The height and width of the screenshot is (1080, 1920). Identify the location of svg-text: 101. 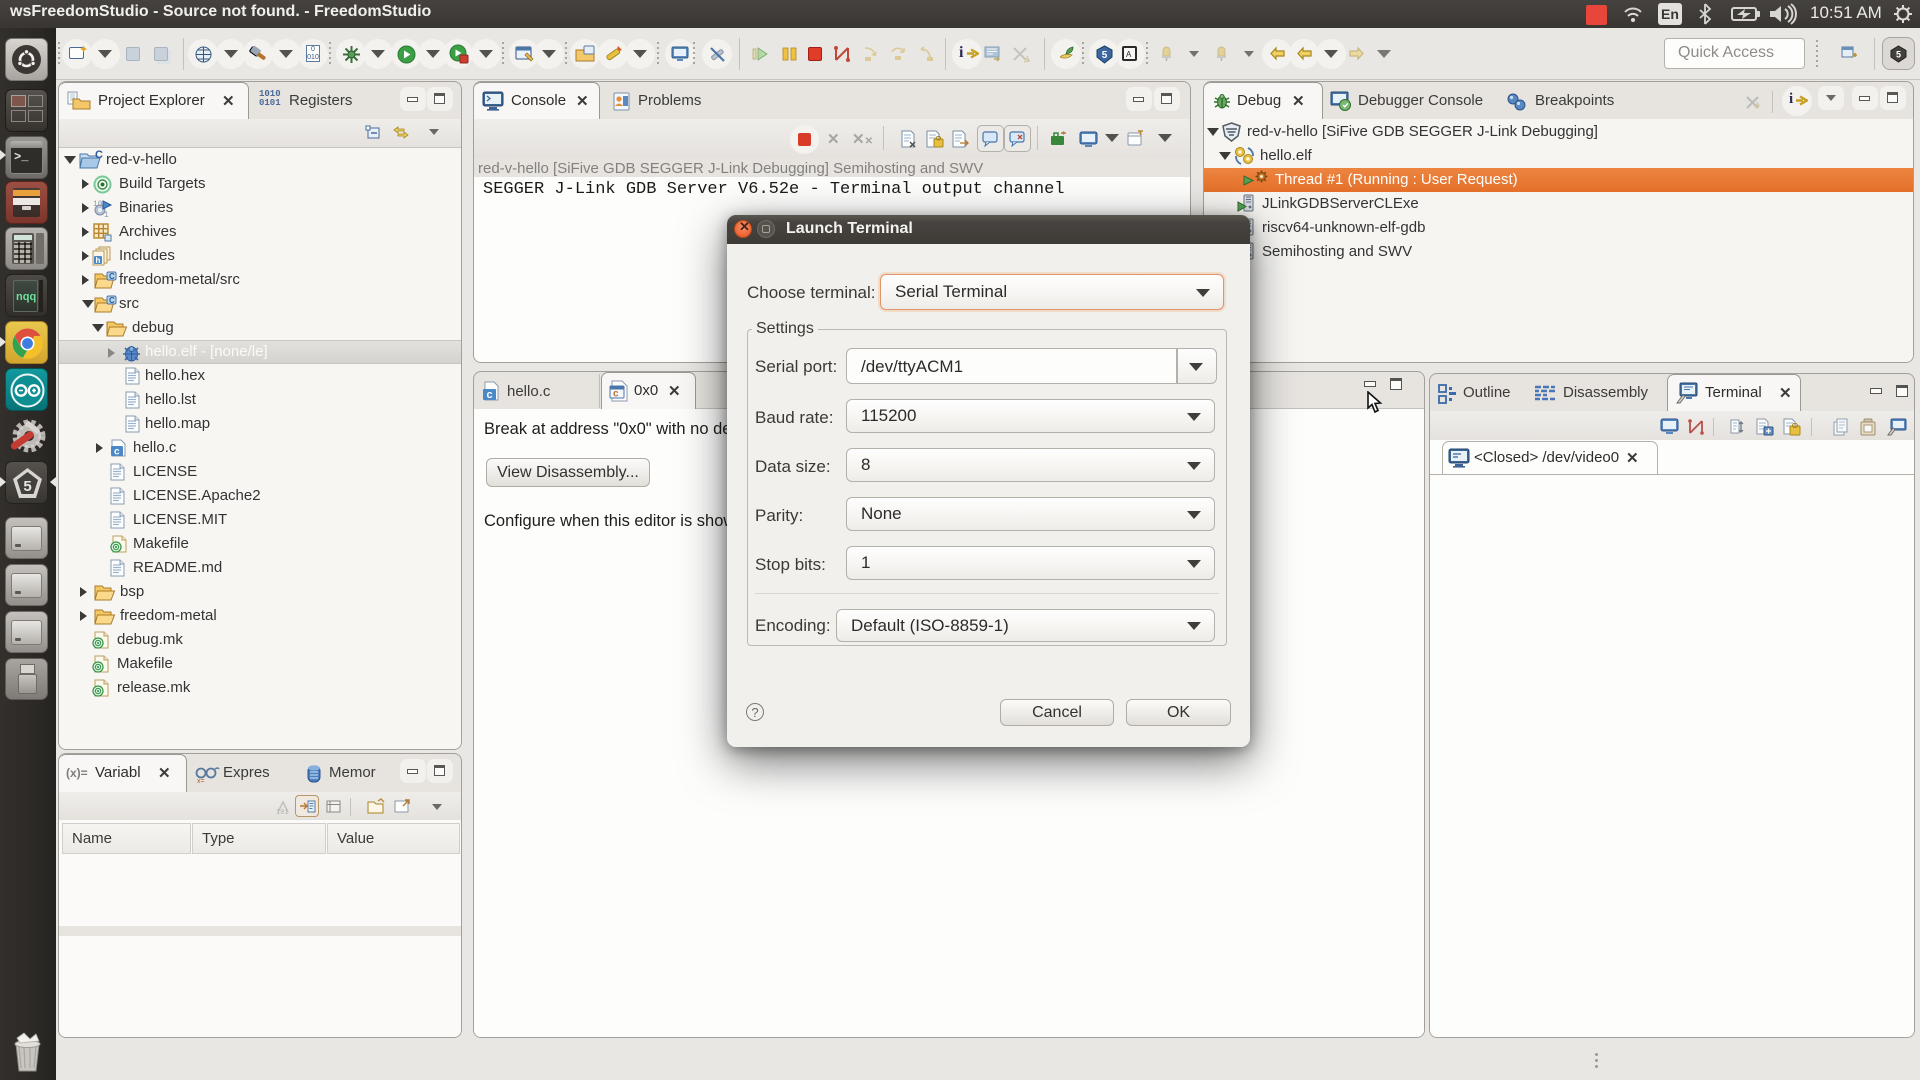
(282, 812).